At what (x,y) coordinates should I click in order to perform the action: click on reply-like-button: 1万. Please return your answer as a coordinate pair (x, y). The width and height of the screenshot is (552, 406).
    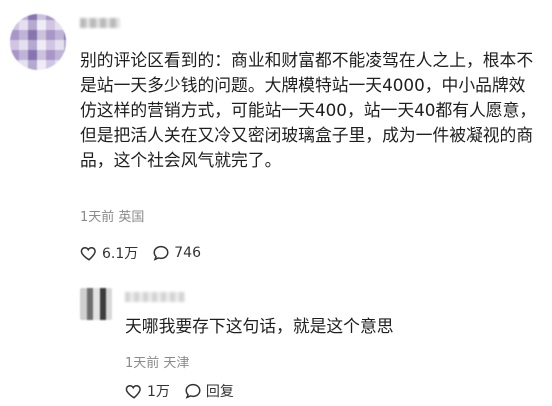
    Looking at the image, I should click on (147, 391).